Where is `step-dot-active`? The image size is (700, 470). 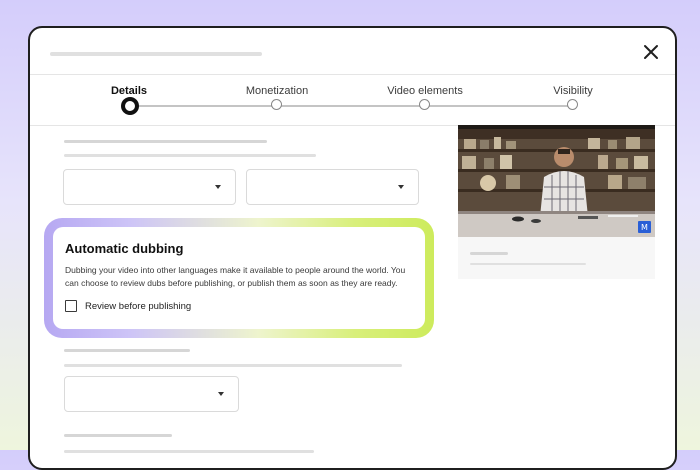 step-dot-active is located at coordinates (130, 106).